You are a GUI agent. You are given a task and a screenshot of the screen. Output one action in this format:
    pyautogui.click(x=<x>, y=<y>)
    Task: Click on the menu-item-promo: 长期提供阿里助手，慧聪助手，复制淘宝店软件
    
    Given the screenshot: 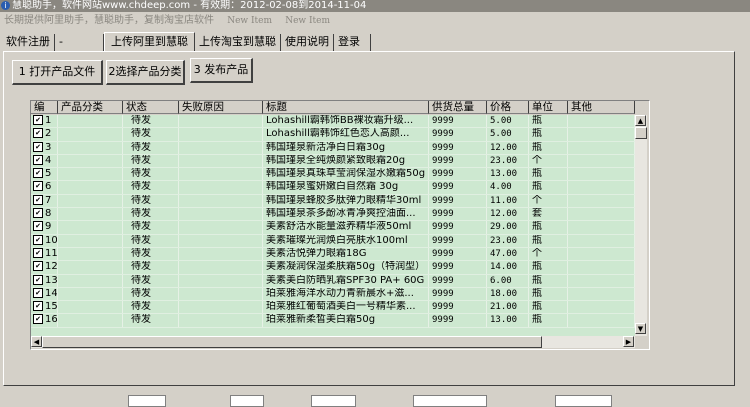 What is the action you would take?
    pyautogui.click(x=109, y=20)
    